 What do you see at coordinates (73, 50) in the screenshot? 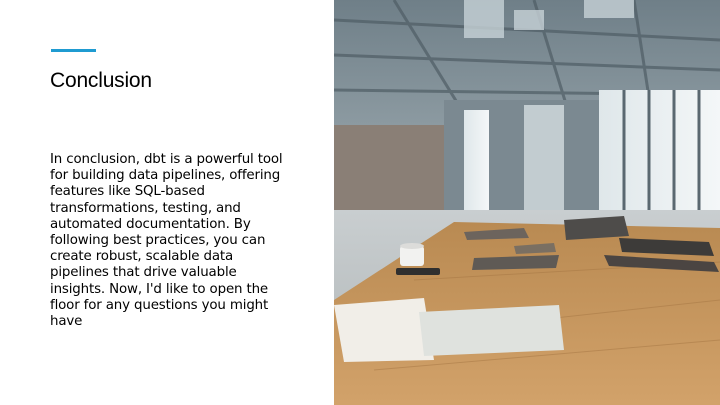
I see `title-accent-bar` at bounding box center [73, 50].